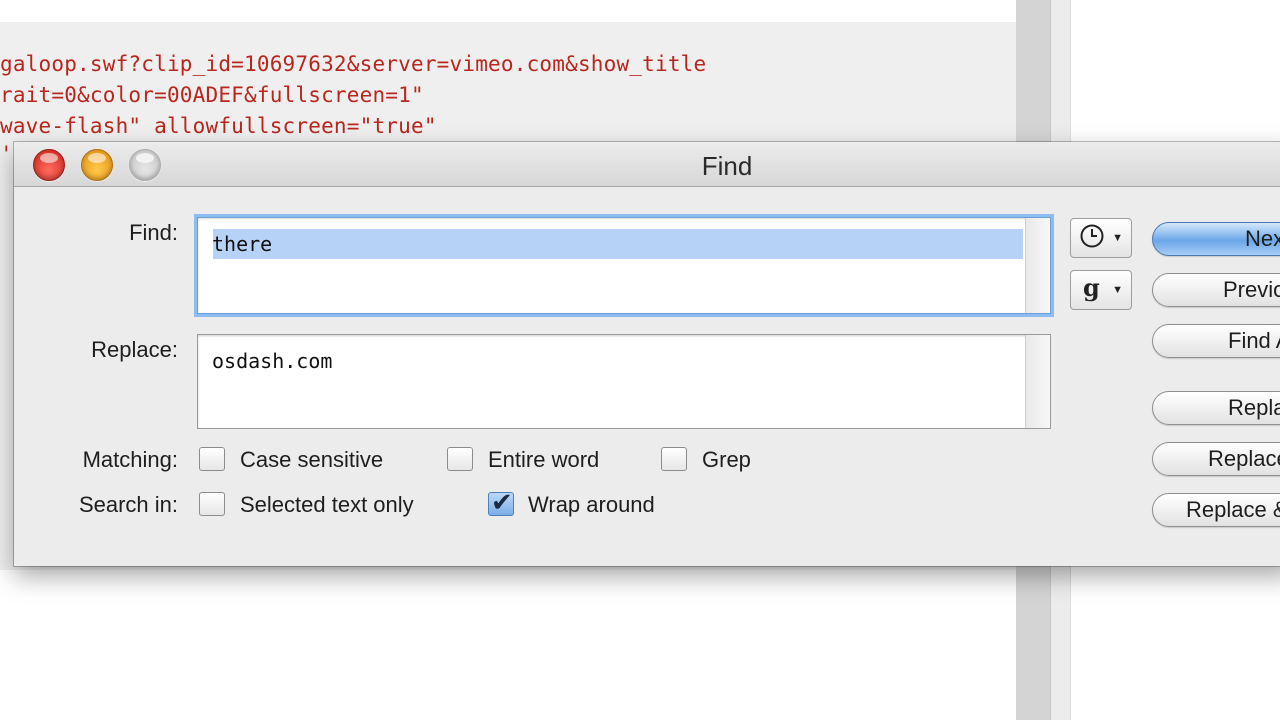 Image resolution: width=1280 pixels, height=720 pixels. What do you see at coordinates (647, 164) in the screenshot?
I see `title-bar: Find` at bounding box center [647, 164].